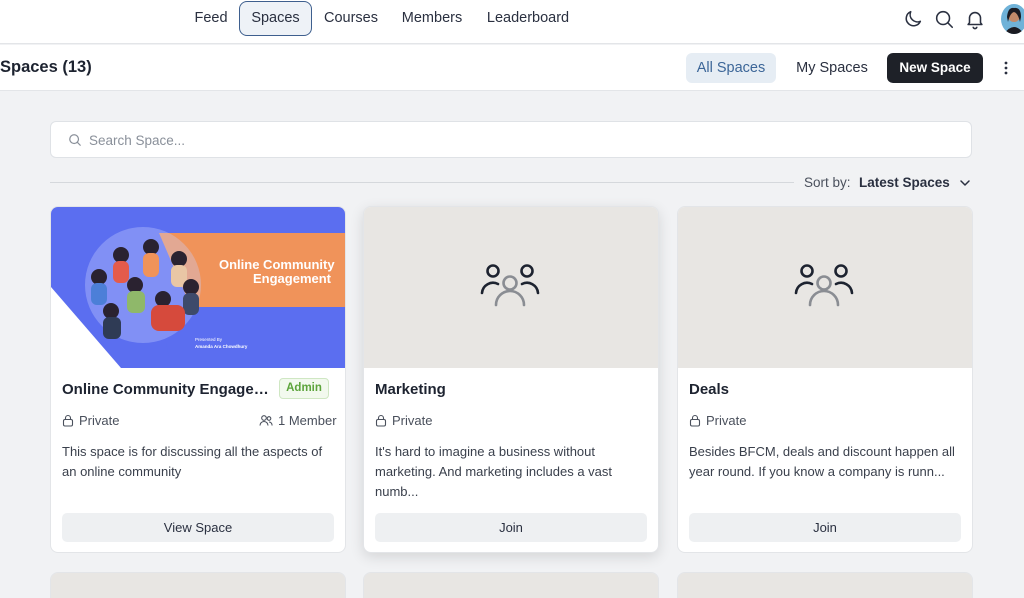 Image resolution: width=1024 pixels, height=598 pixels. I want to click on user-avatar, so click(1012, 19).